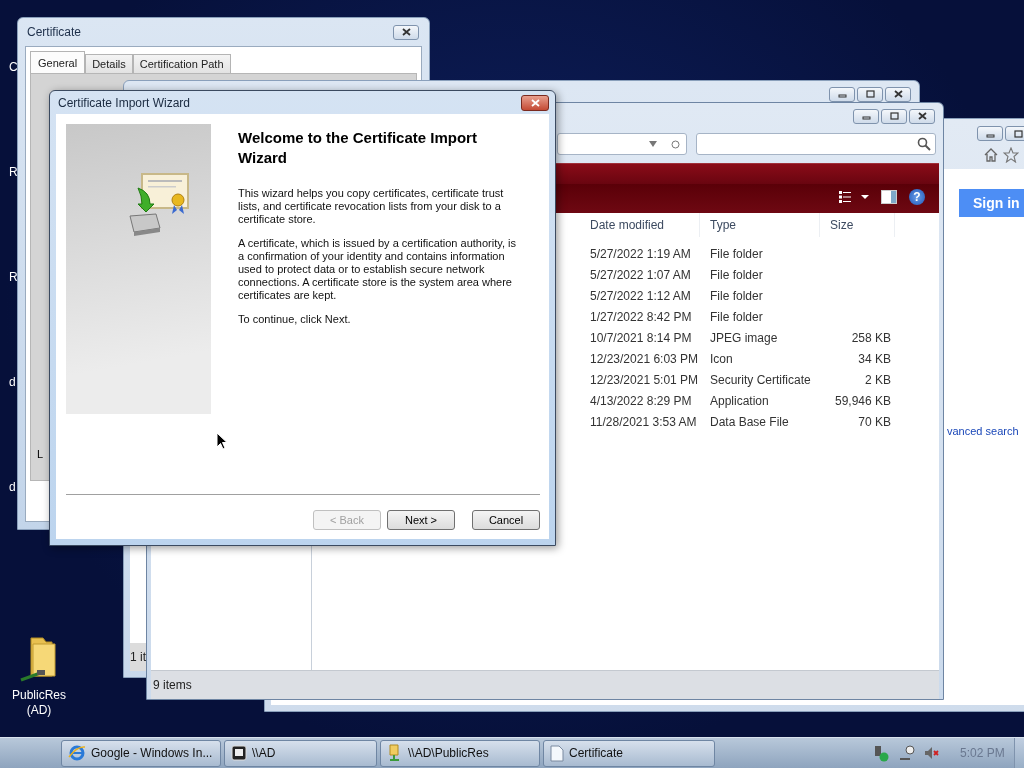 The height and width of the screenshot is (768, 1024). What do you see at coordinates (739, 400) in the screenshot?
I see `type-cell-text: Application` at bounding box center [739, 400].